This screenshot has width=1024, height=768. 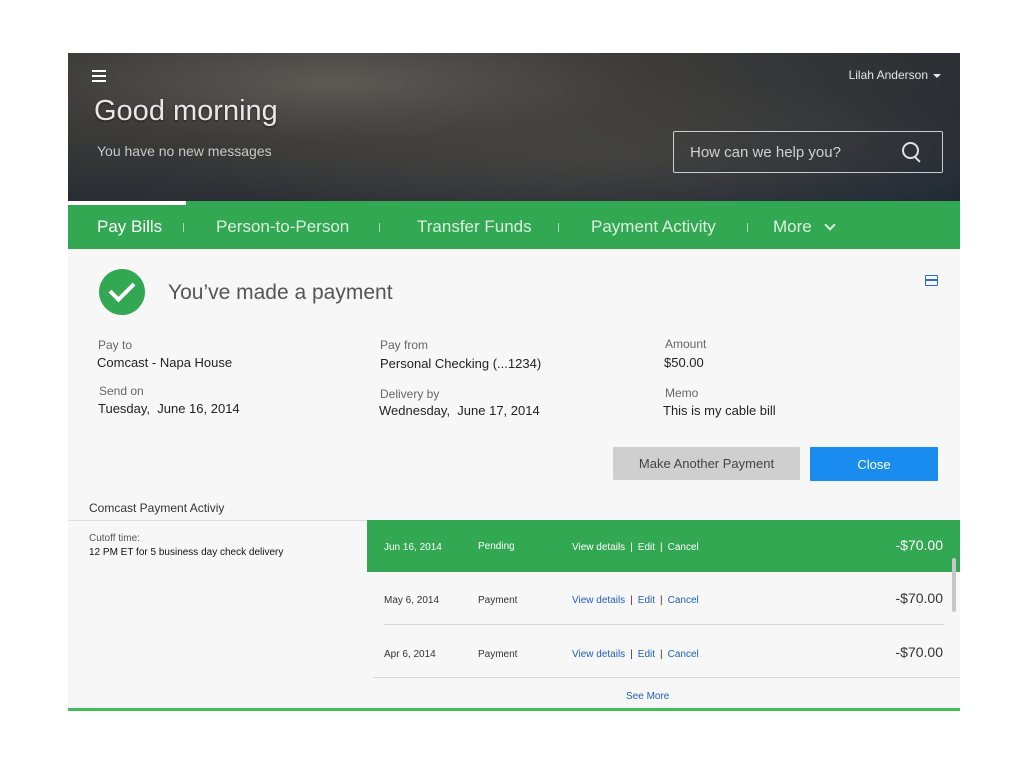 I want to click on tab-person-to-person: Person-to-Person, so click(x=282, y=227).